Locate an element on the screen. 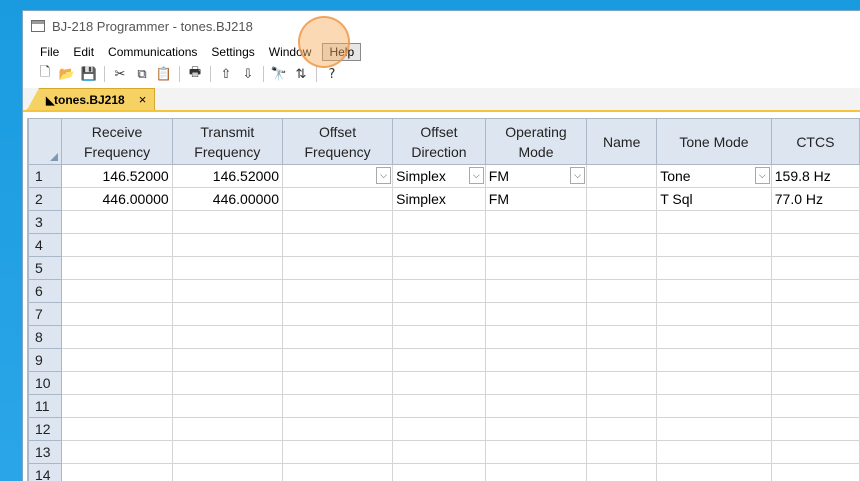 This screenshot has height=481, width=860. menu-communications: Communications is located at coordinates (152, 52).